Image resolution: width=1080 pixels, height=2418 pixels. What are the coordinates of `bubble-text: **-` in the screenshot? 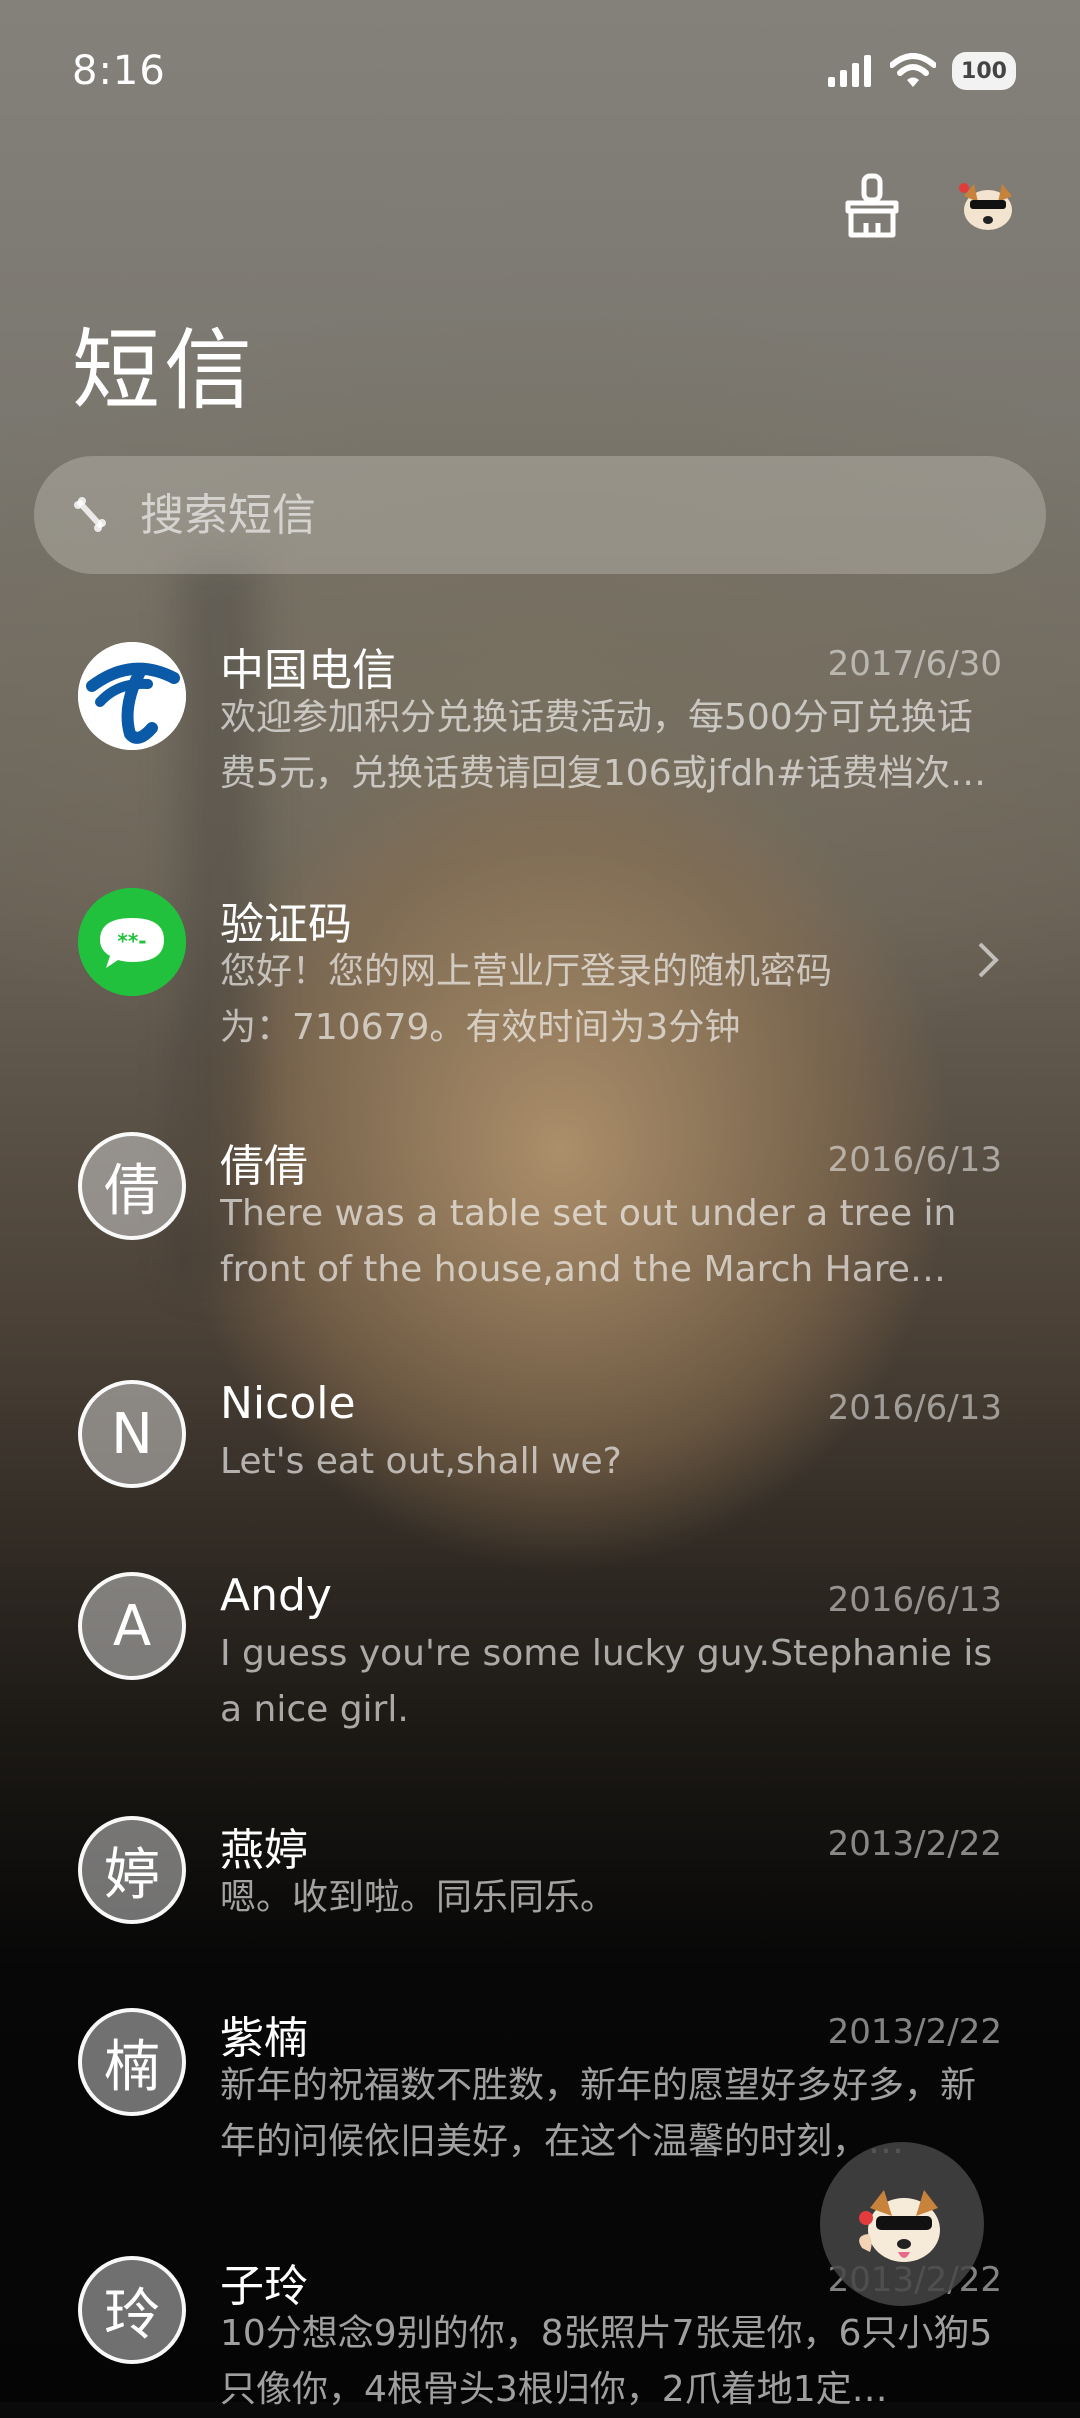 It's located at (131, 941).